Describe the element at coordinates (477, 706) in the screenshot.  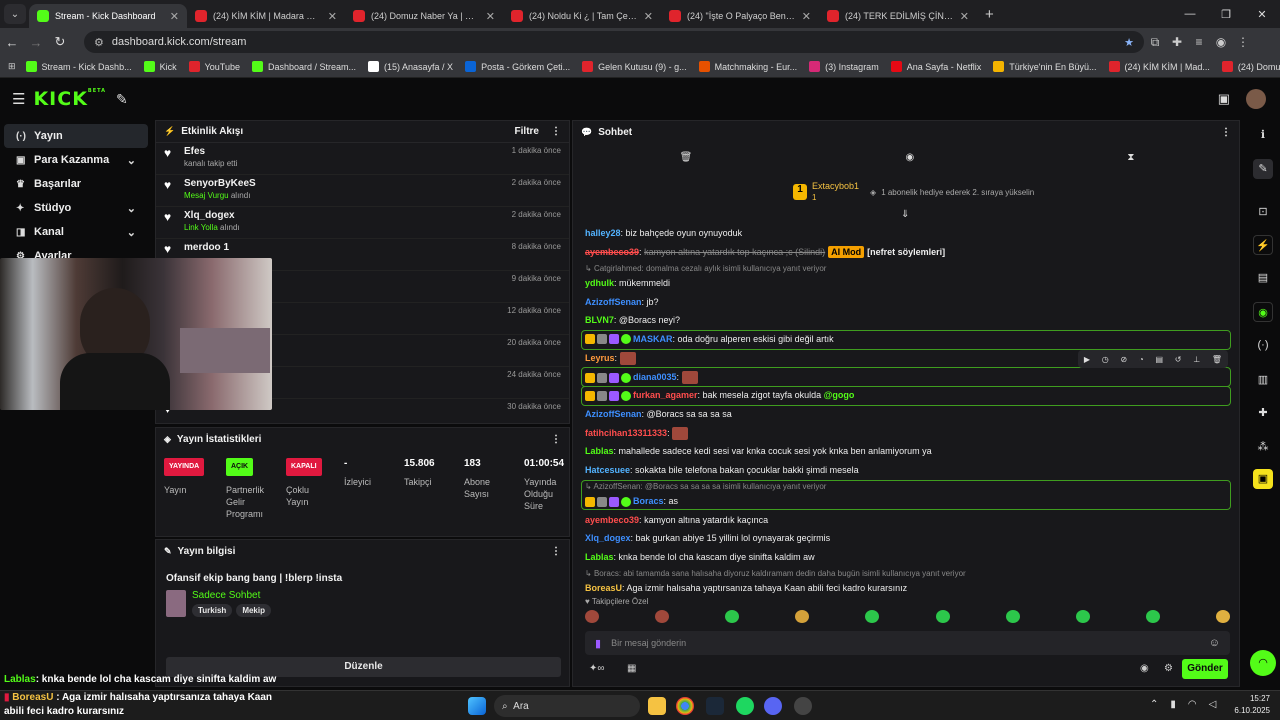
I see `windows-start-icon` at that location.